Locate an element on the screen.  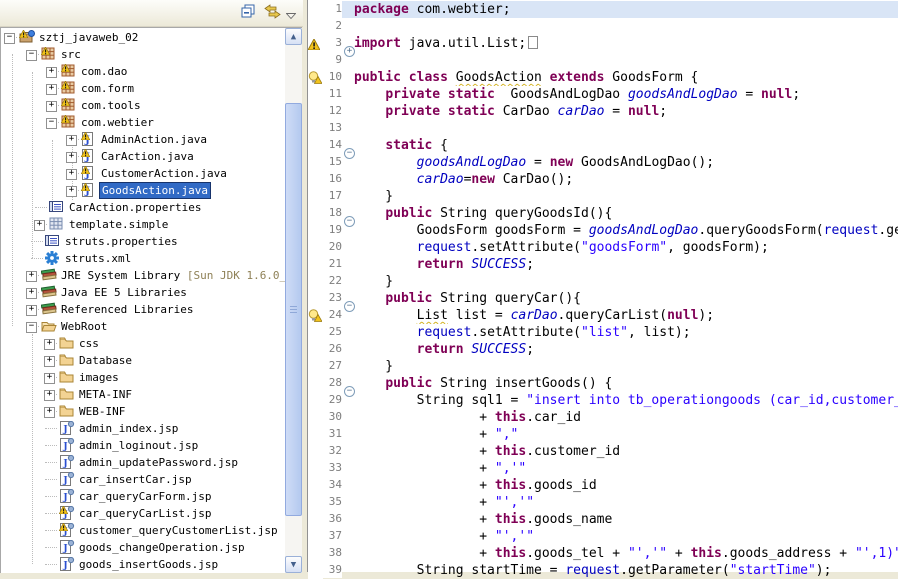
tree-item-customer-querycustomerlist-jsp: Jcustomer_queryCustomerList.jsp is located at coordinates (143, 530).